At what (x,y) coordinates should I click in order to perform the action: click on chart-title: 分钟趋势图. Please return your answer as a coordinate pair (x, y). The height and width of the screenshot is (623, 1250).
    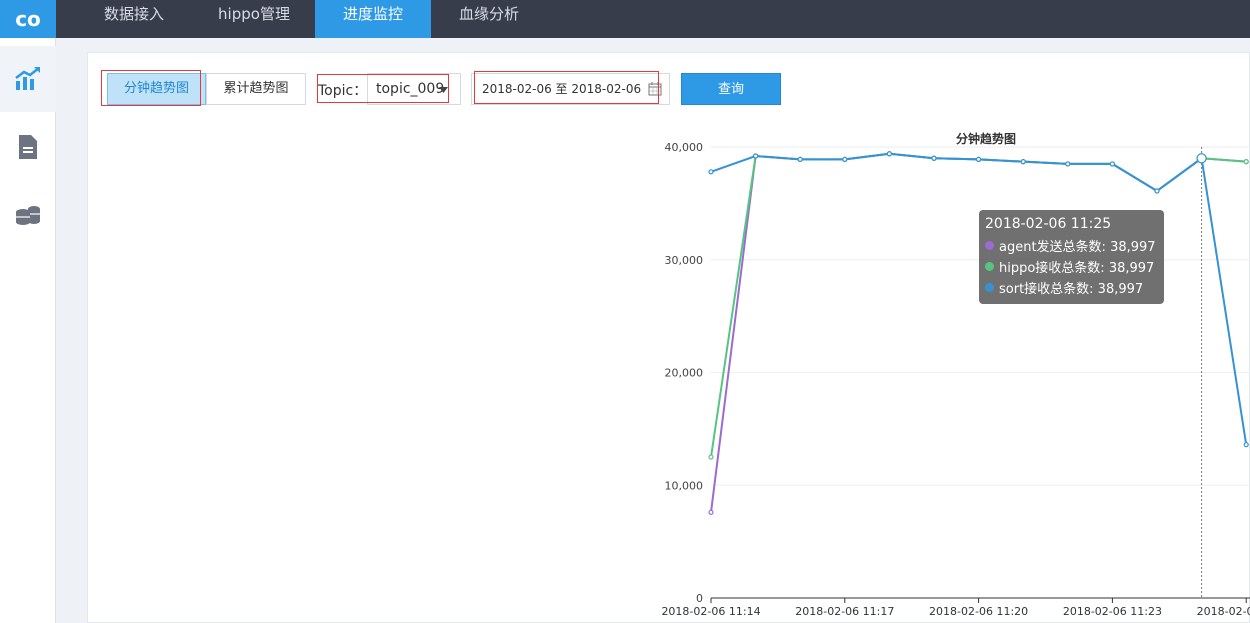
    Looking at the image, I should click on (986, 138).